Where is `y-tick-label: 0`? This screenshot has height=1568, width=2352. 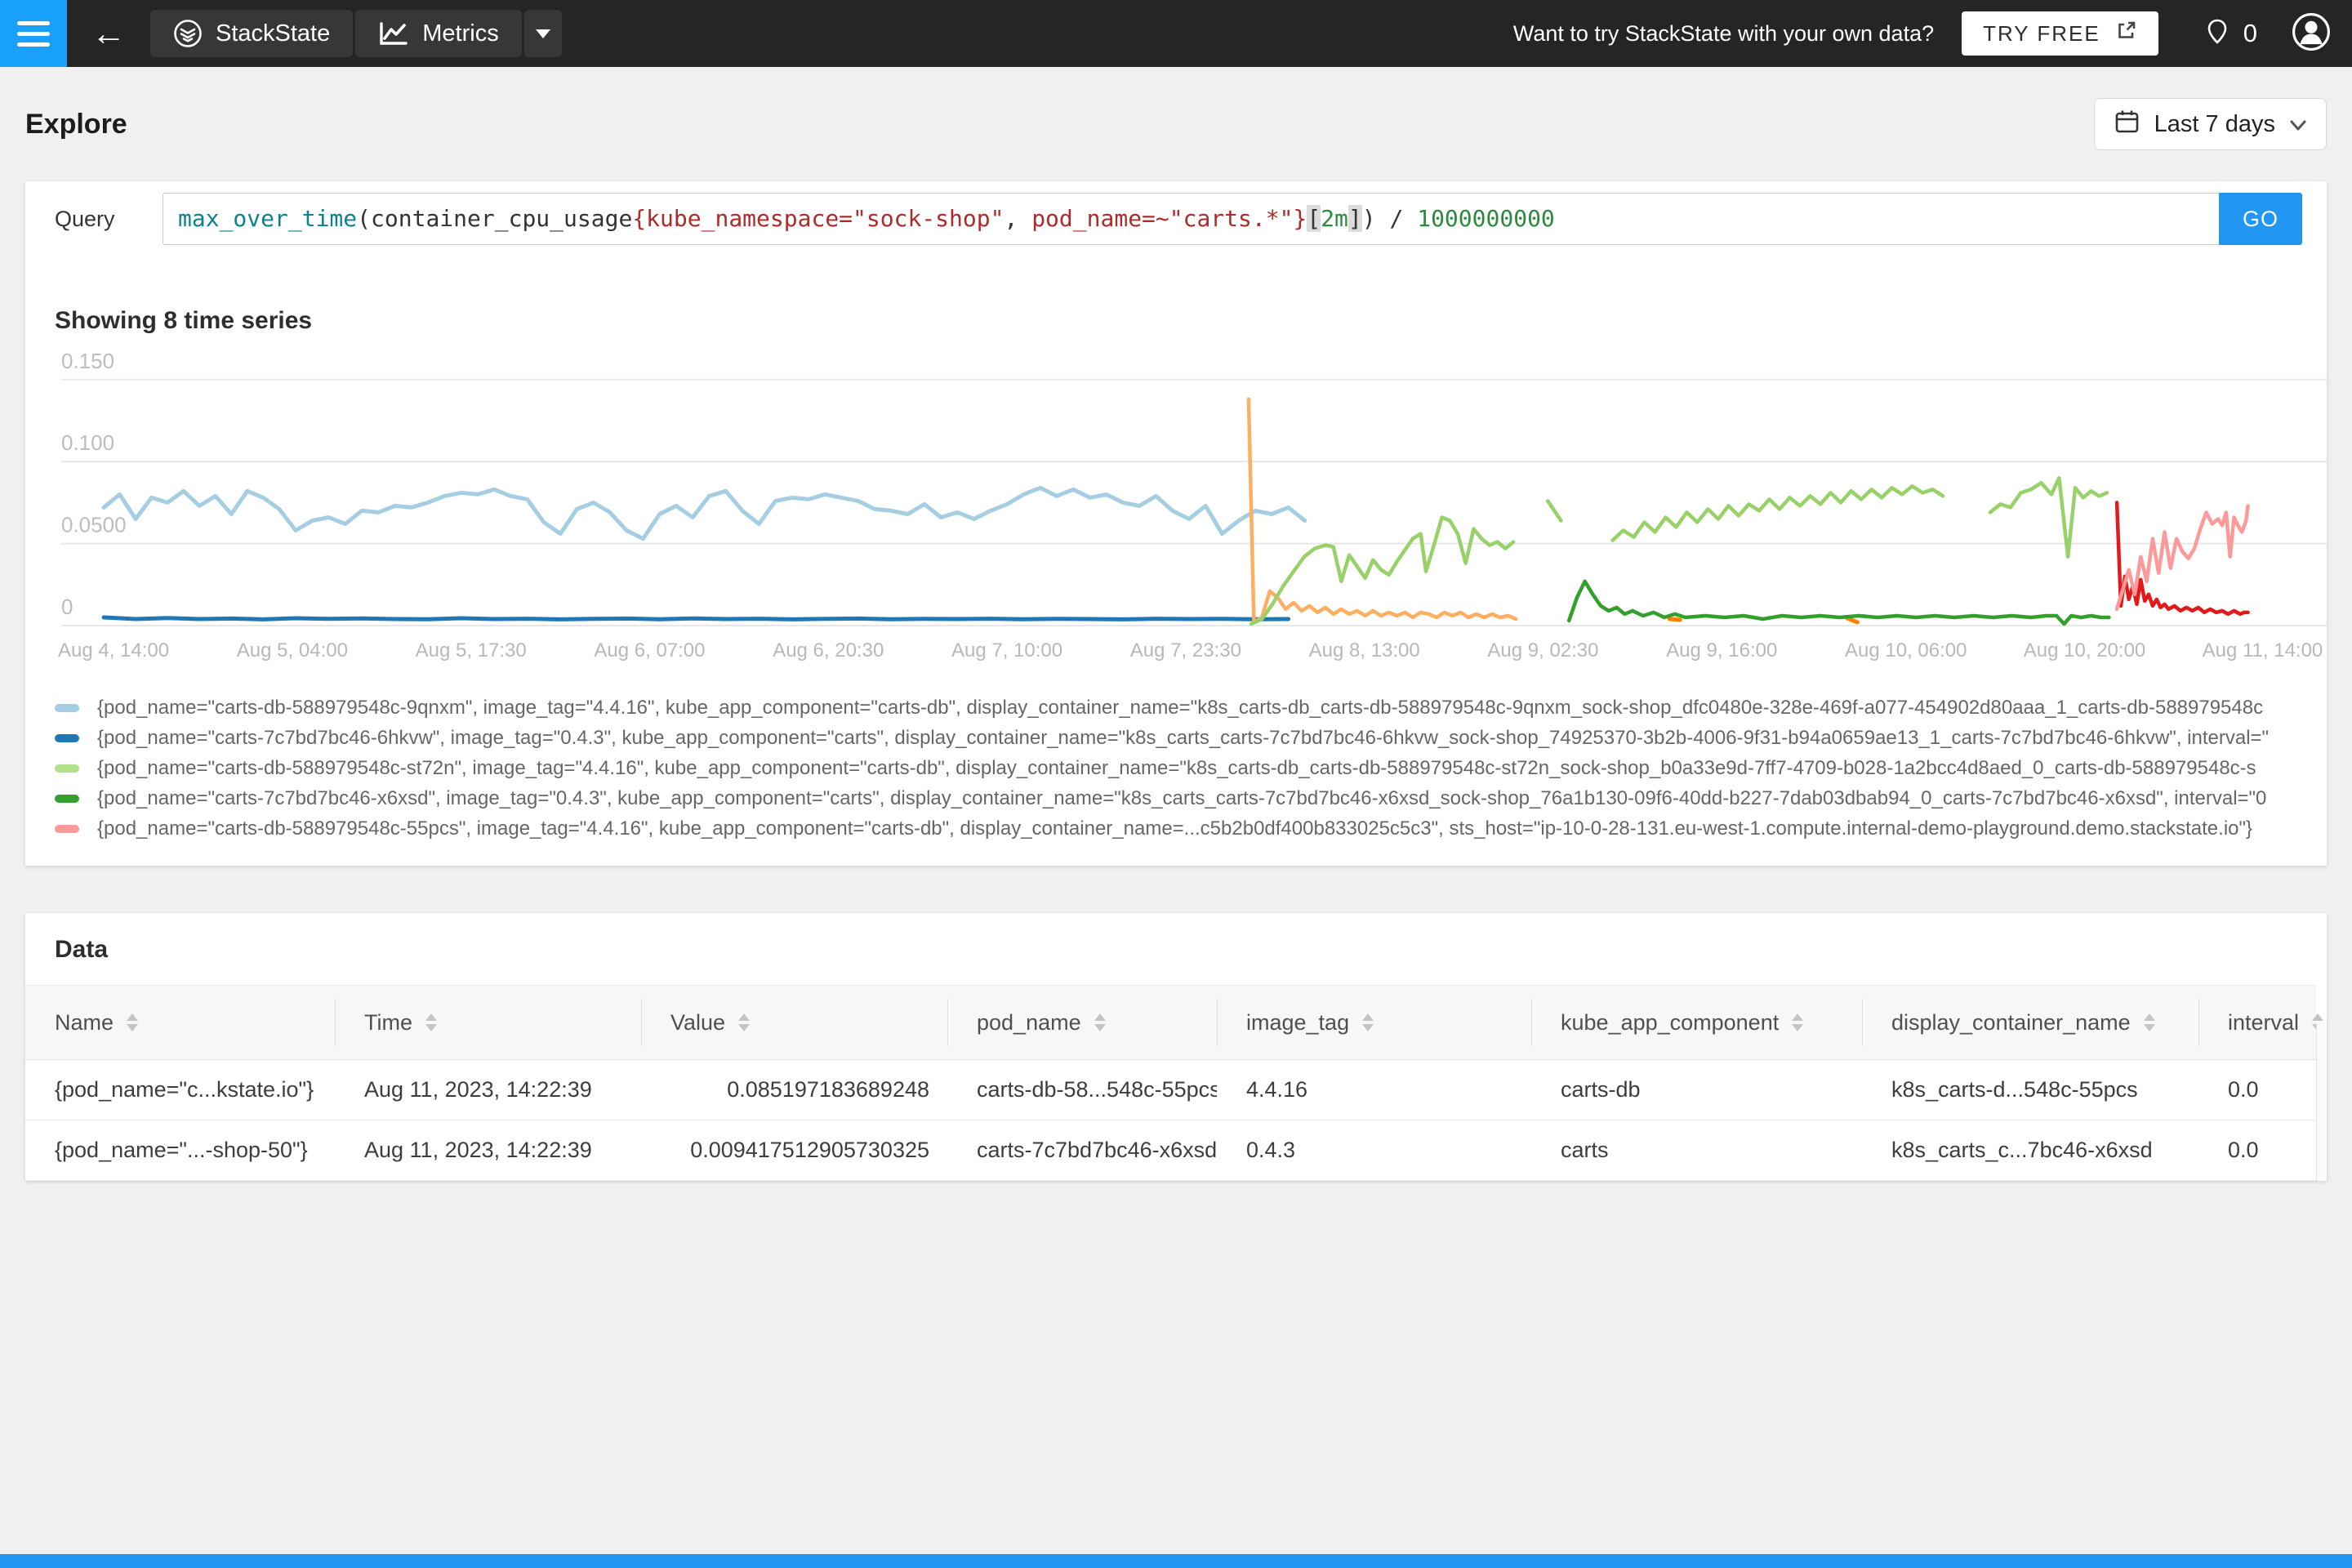 y-tick-label: 0 is located at coordinates (67, 607).